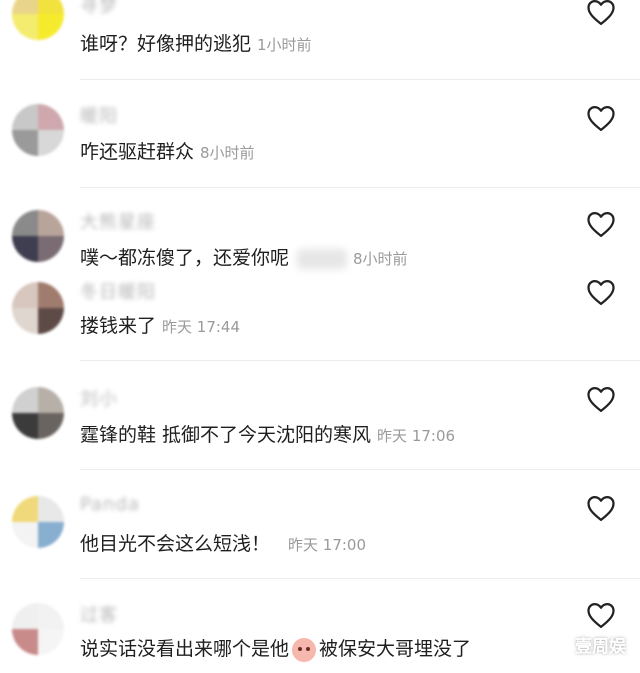  I want to click on comment-text: 噗～都冻傻了，还爱你呢, so click(185, 258).